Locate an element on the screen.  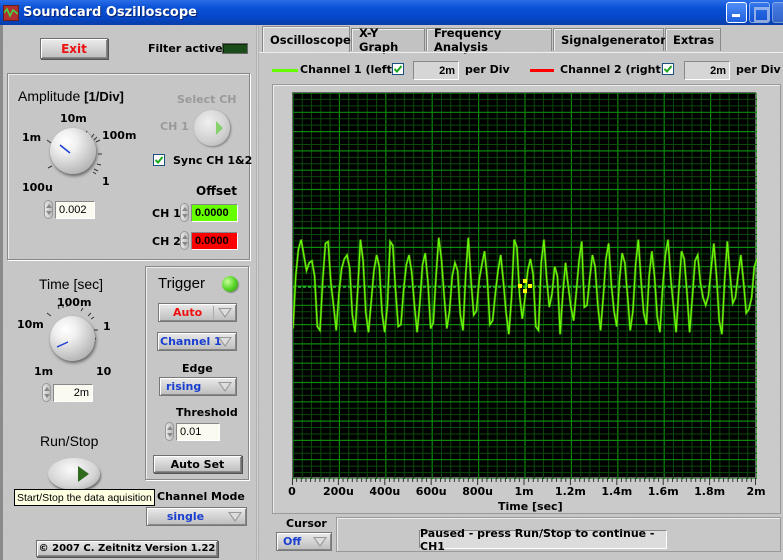
tab-label: Extras is located at coordinates (694, 40).